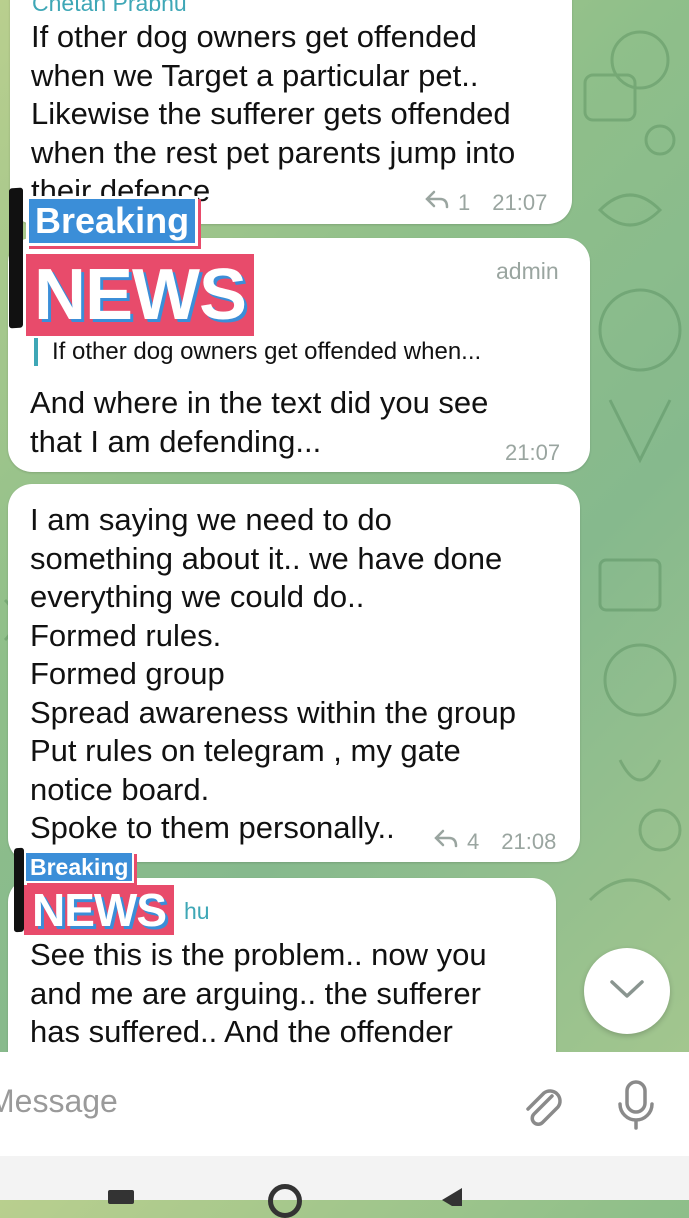 The width and height of the screenshot is (689, 1218). What do you see at coordinates (527, 271) in the screenshot?
I see `admin-badge: admin` at bounding box center [527, 271].